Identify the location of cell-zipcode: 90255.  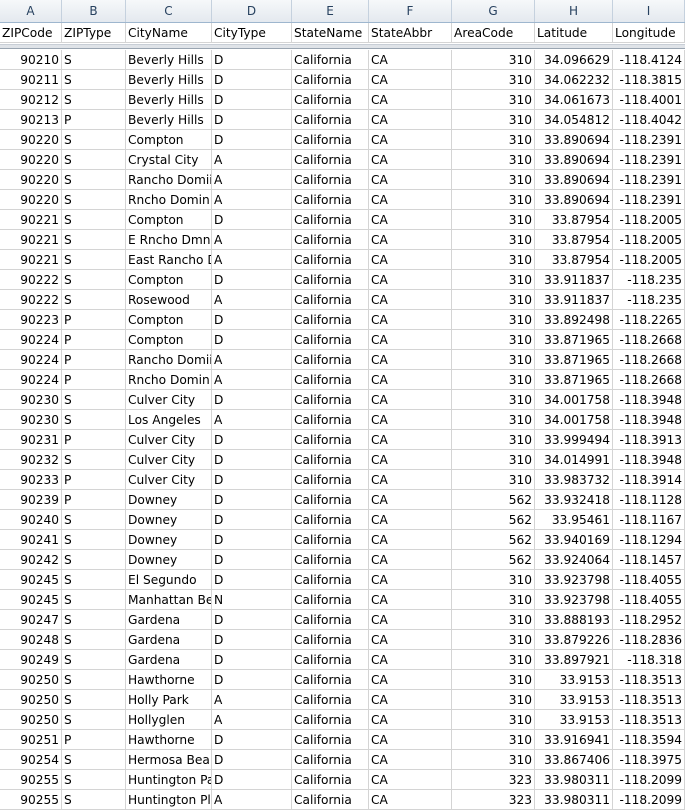
(31, 800).